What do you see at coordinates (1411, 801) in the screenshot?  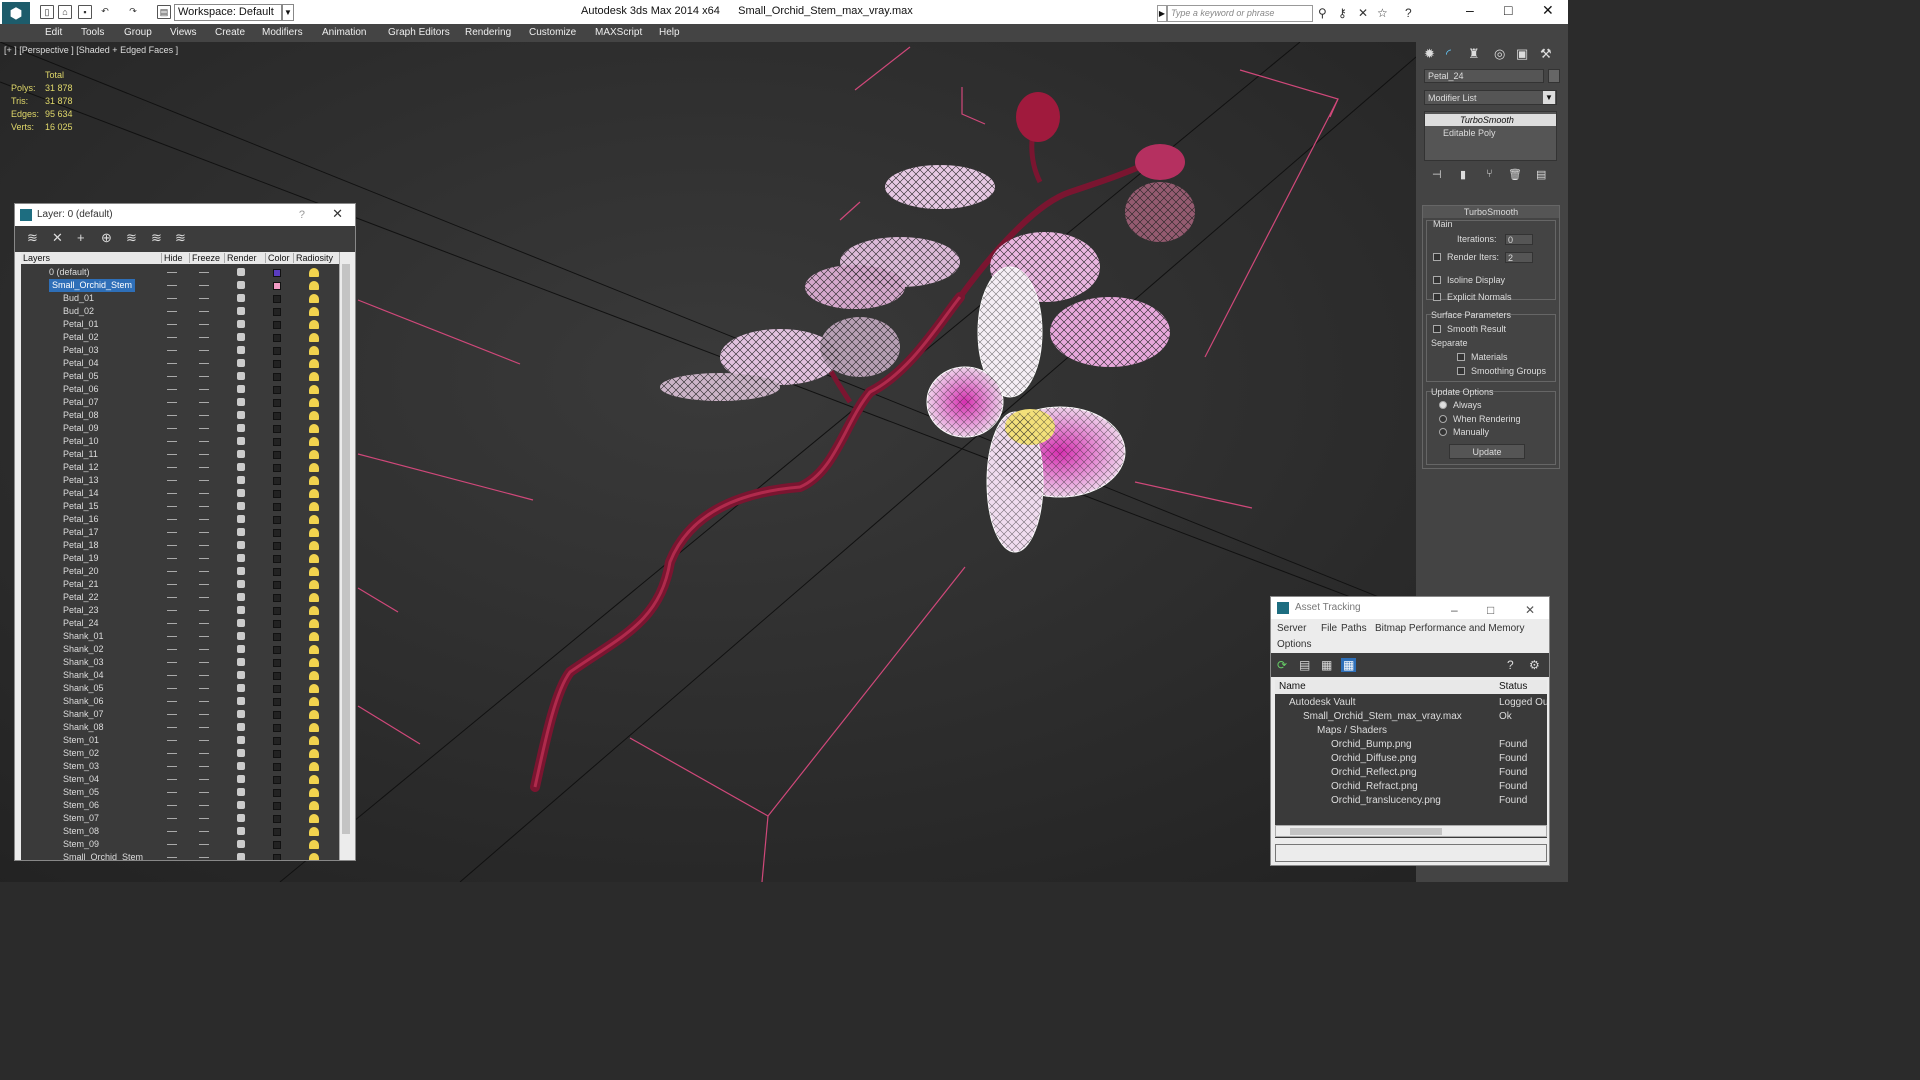 I see `asset-row: Orchid_translucency.png Found` at bounding box center [1411, 801].